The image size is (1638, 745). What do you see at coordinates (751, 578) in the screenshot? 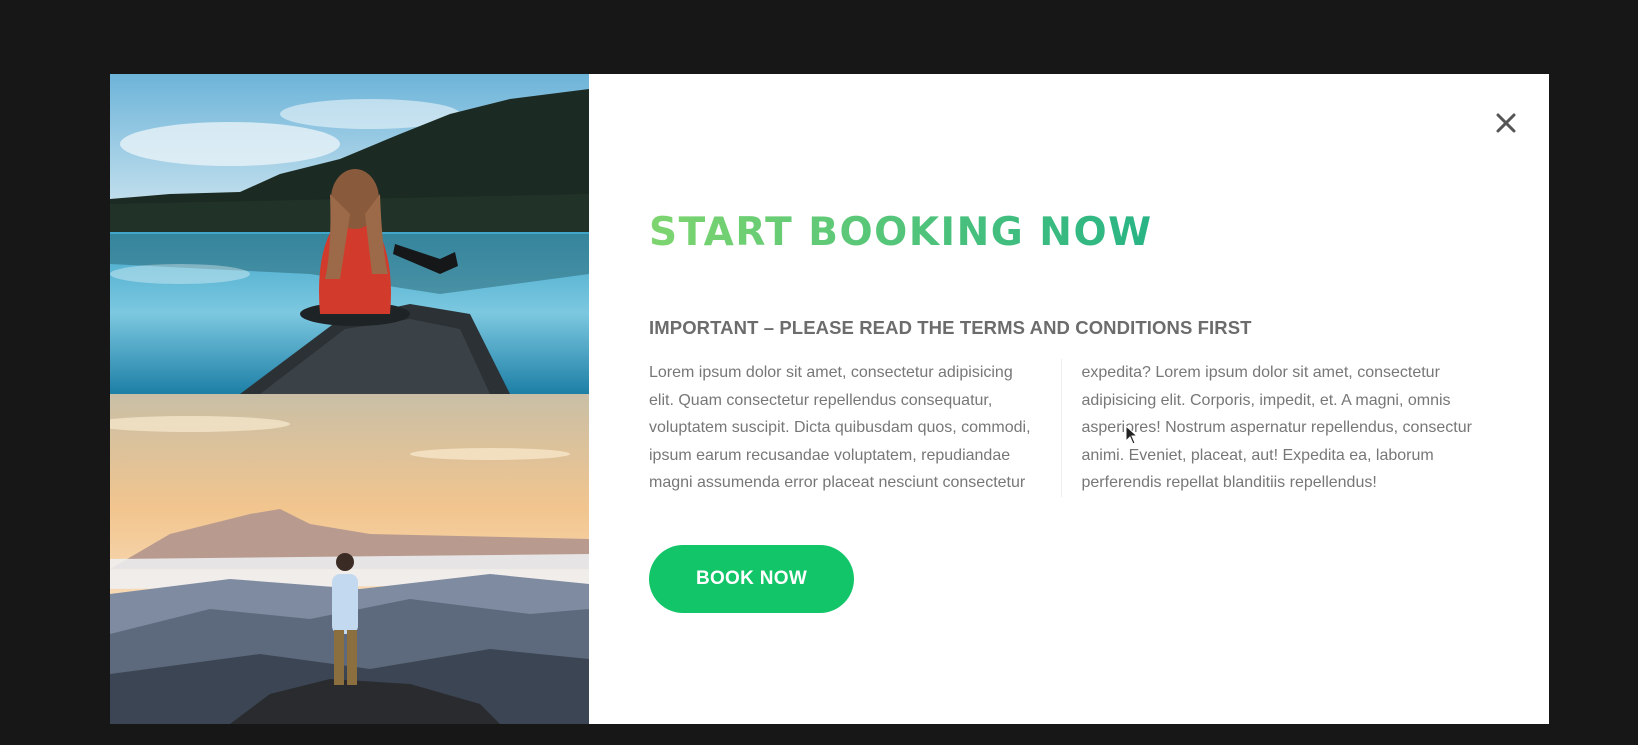
I see `book-now-button: BOOK NOW` at bounding box center [751, 578].